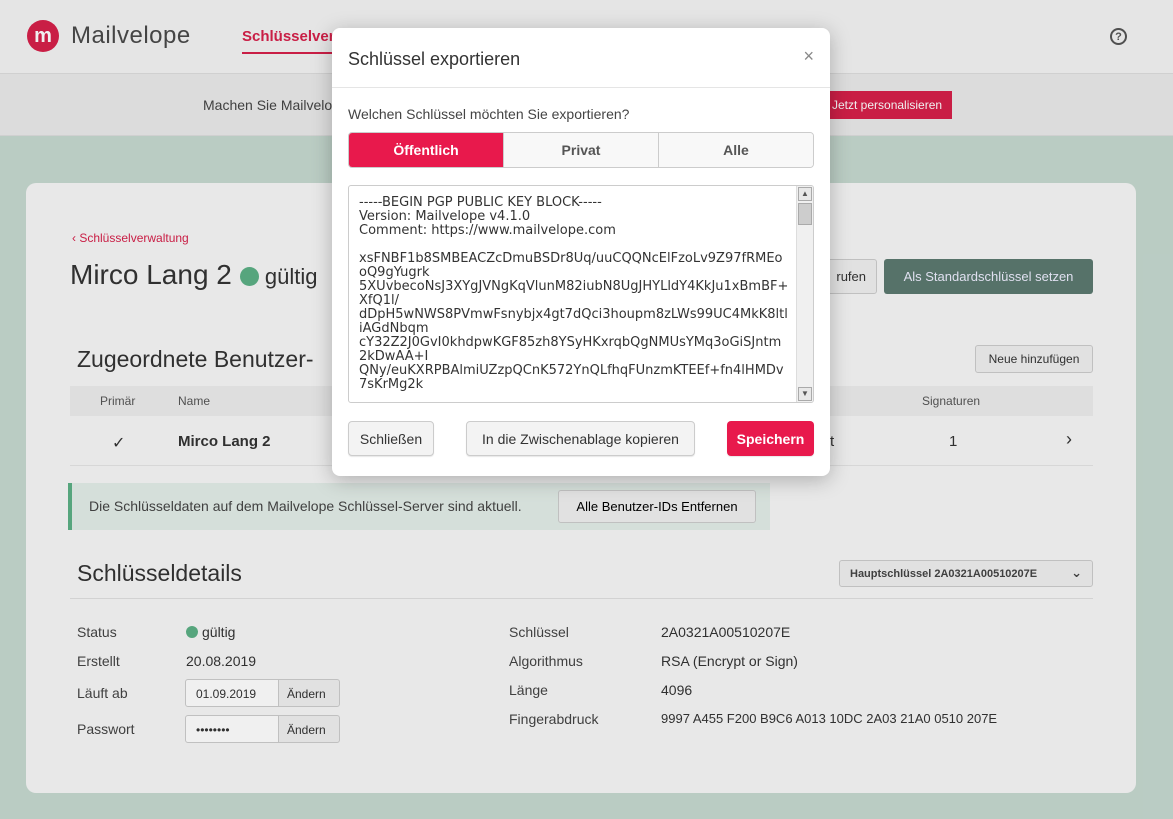  What do you see at coordinates (434, 59) in the screenshot?
I see `dialog-title: Schlüssel exportieren` at bounding box center [434, 59].